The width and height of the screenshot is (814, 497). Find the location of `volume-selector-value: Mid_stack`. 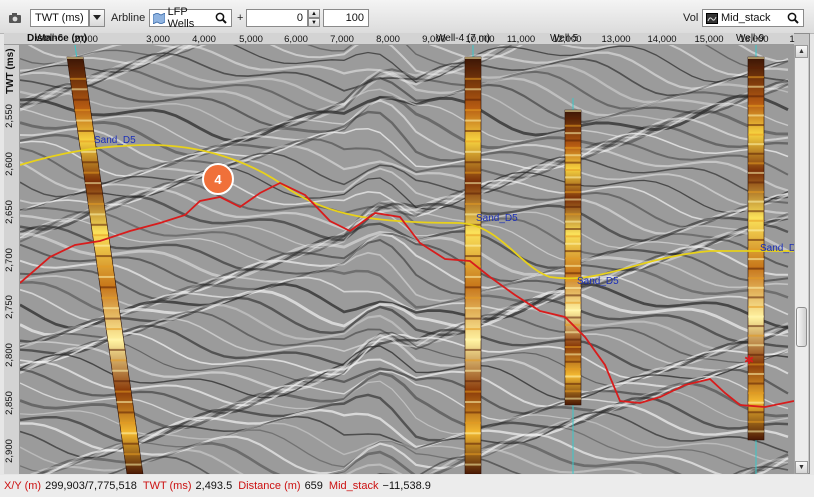

volume-selector-value: Mid_stack is located at coordinates (746, 18).